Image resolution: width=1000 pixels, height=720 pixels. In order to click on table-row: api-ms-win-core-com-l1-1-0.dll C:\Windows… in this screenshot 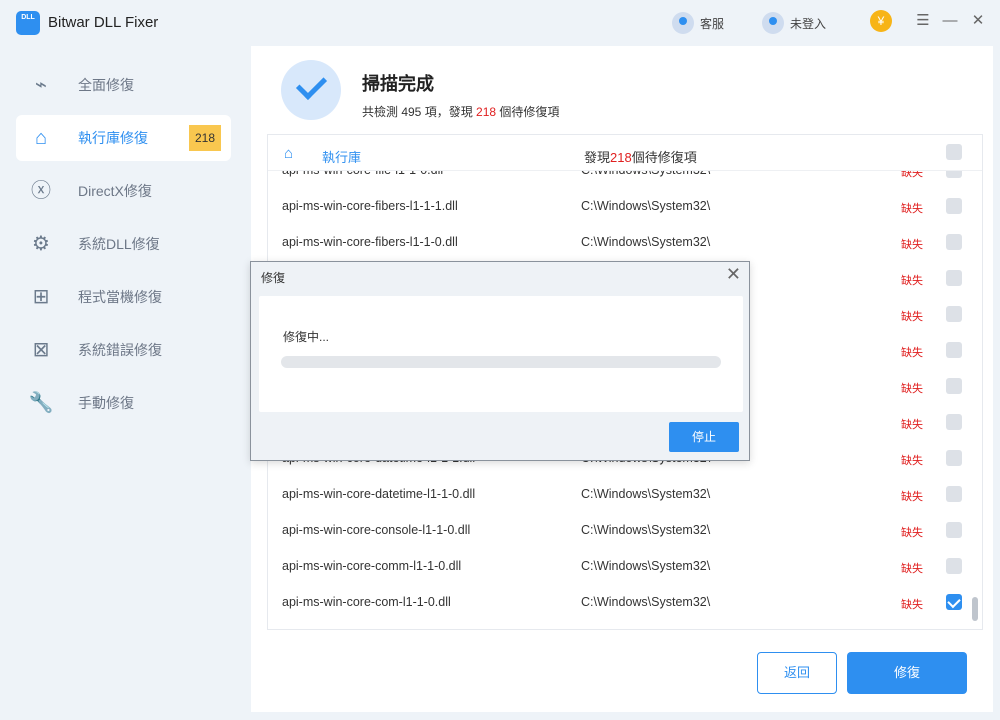, I will do `click(625, 603)`.